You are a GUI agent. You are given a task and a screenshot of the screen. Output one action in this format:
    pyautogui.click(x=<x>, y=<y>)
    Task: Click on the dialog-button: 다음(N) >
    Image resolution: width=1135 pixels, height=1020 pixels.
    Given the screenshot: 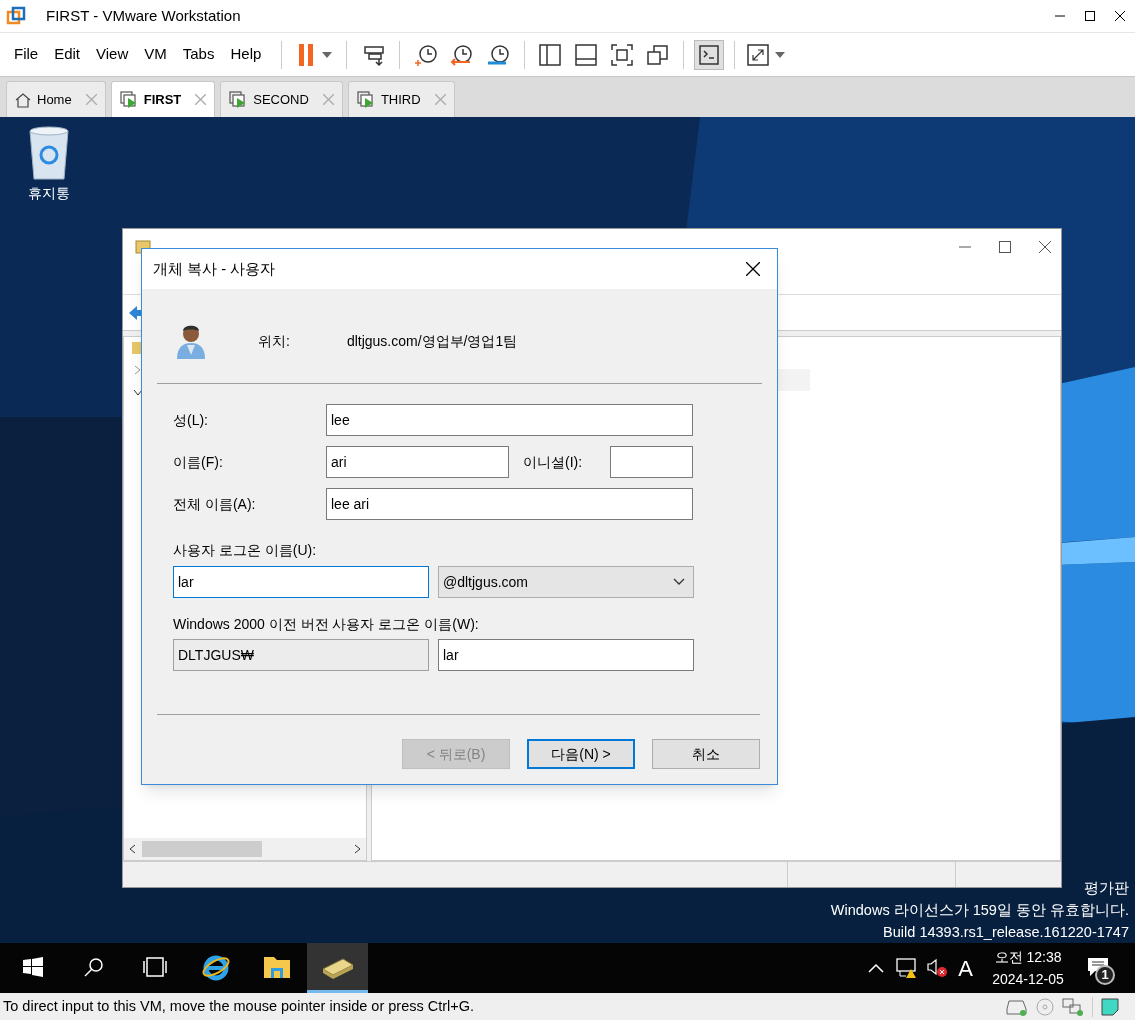 What is the action you would take?
    pyautogui.click(x=581, y=754)
    